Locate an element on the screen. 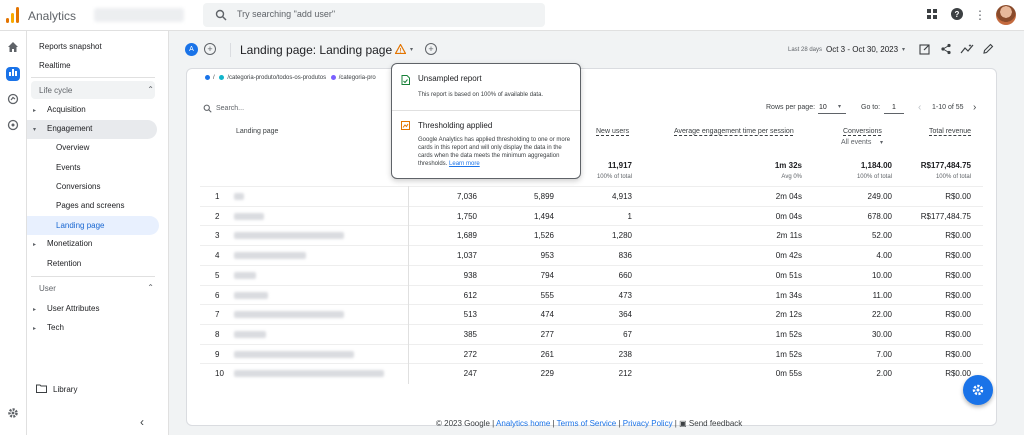  insights-fab-button is located at coordinates (978, 390).